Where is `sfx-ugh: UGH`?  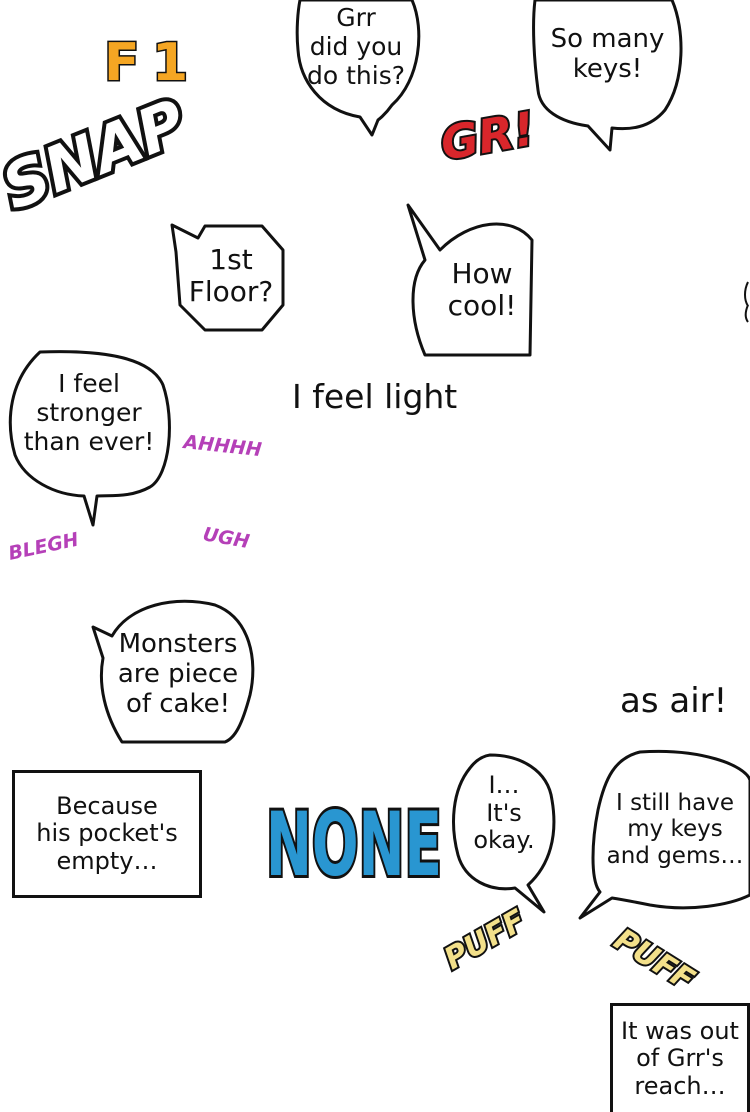
sfx-ugh: UGH is located at coordinates (226, 538).